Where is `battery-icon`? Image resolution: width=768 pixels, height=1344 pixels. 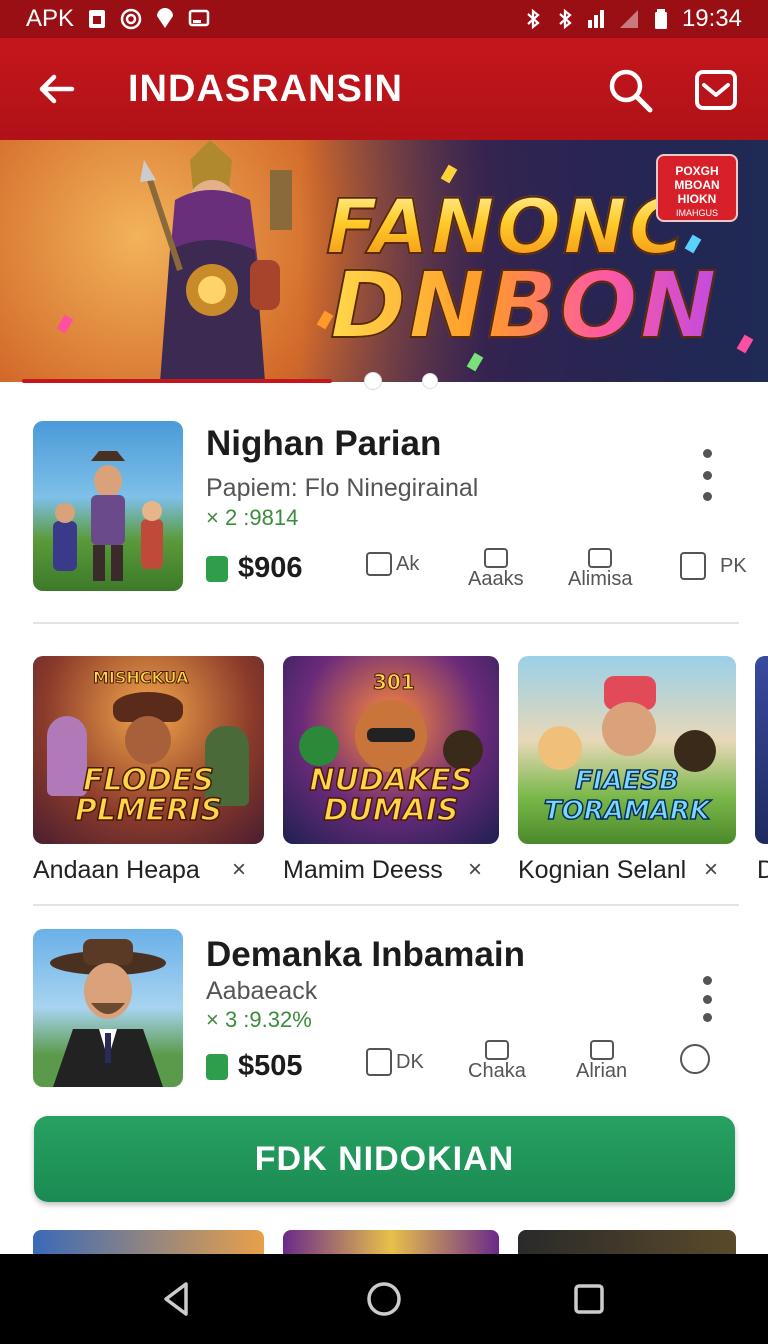 battery-icon is located at coordinates (660, 19).